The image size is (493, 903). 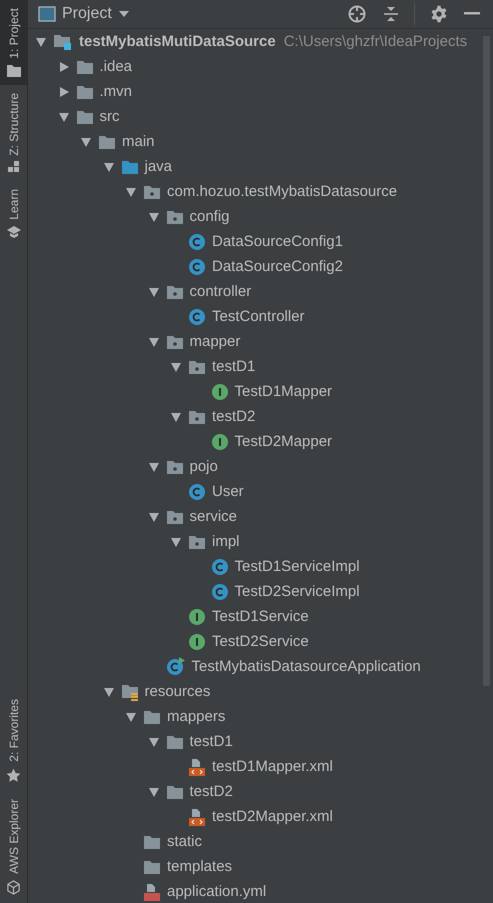 I want to click on structure-icon, so click(x=14, y=167).